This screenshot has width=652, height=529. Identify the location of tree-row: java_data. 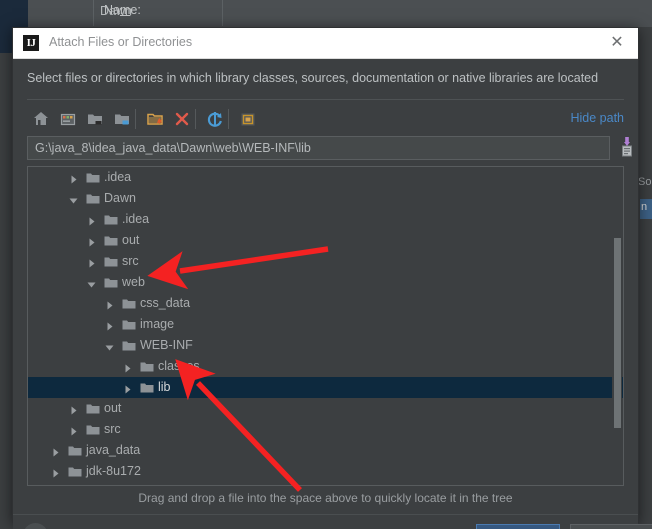
(325, 450).